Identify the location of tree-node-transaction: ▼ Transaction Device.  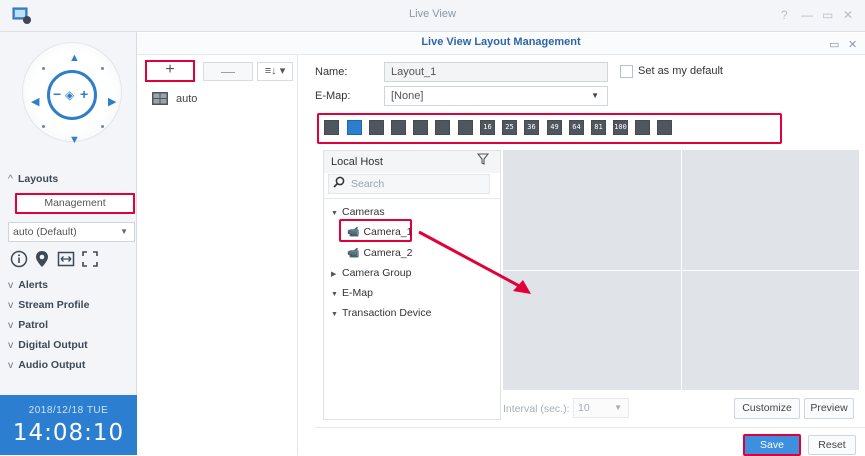
(381, 313).